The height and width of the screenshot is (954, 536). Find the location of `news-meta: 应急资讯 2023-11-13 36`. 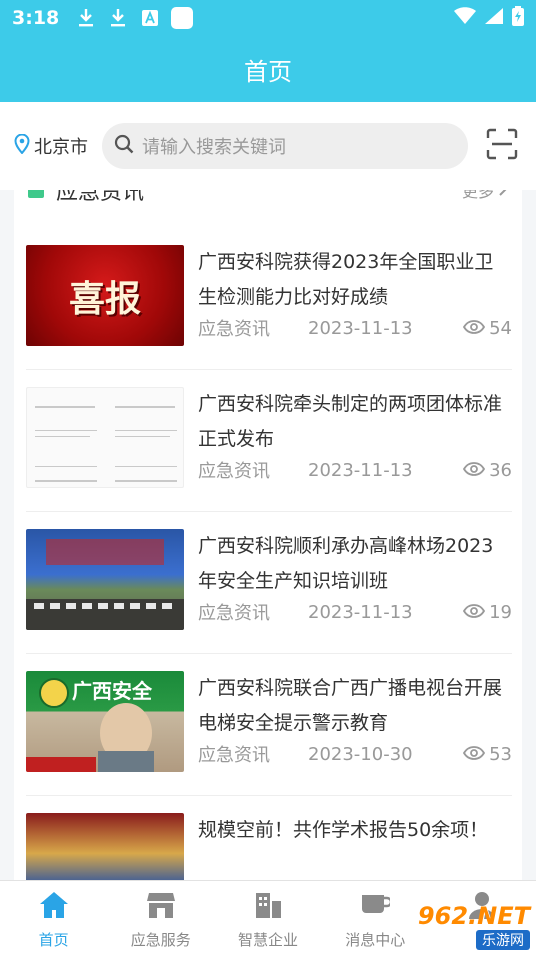

news-meta: 应急资讯 2023-11-13 36 is located at coordinates (355, 470).